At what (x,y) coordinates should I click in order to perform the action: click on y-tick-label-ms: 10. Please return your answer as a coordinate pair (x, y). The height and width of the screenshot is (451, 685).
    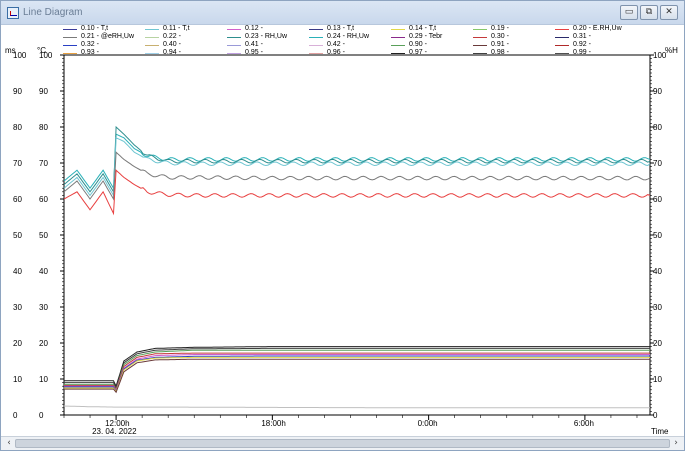
    Looking at the image, I should click on (17, 379).